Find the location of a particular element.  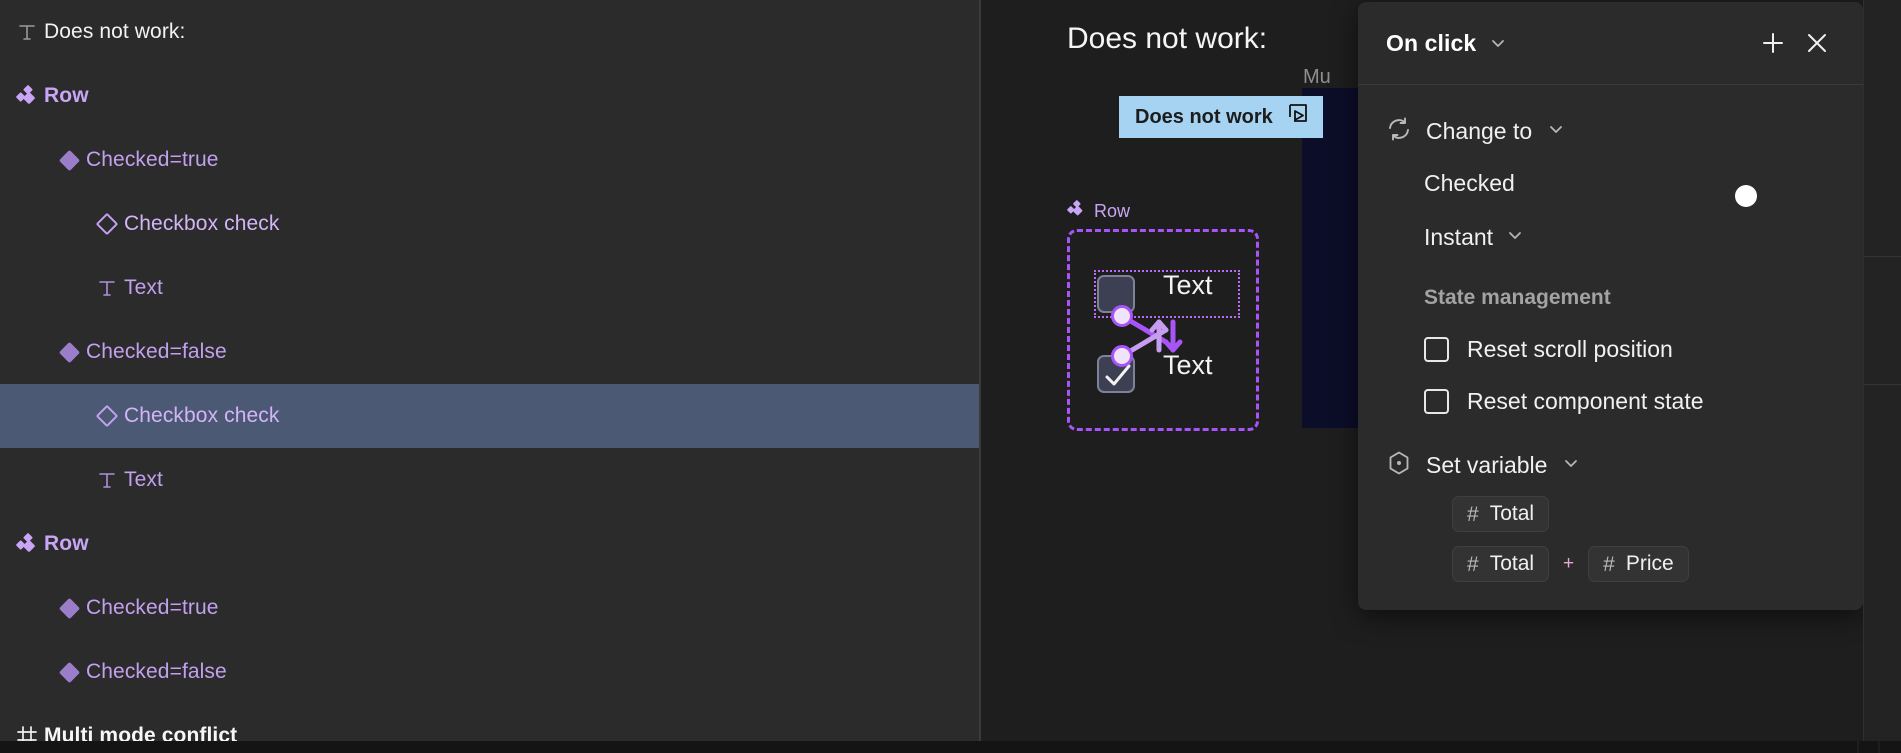

checked-property-row: Checked is located at coordinates (1610, 183).